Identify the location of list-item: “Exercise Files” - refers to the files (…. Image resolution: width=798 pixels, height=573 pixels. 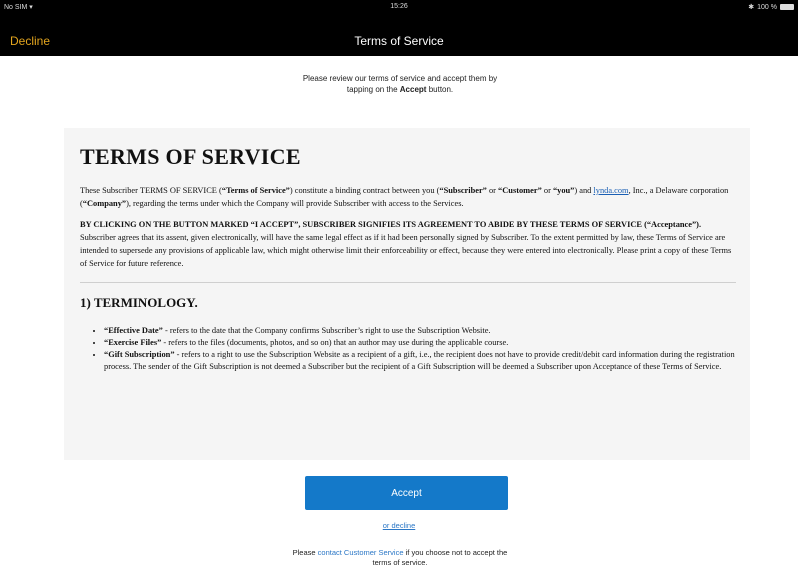
(420, 343).